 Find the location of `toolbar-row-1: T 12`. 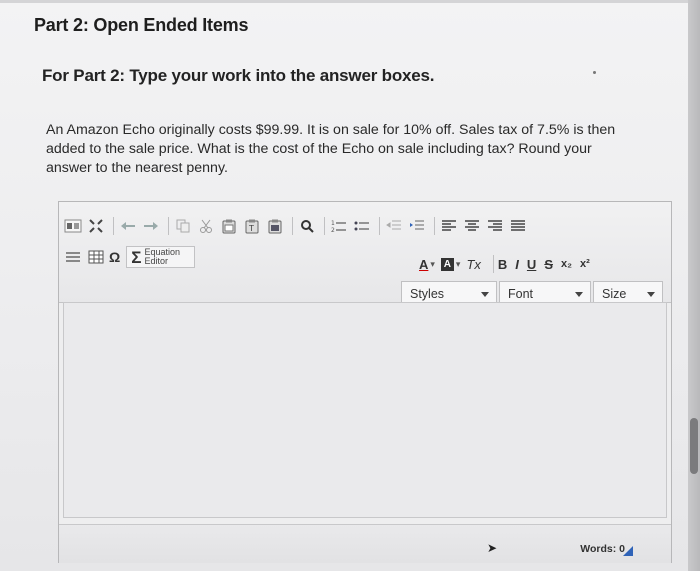

toolbar-row-1: T 12 is located at coordinates (297, 226).